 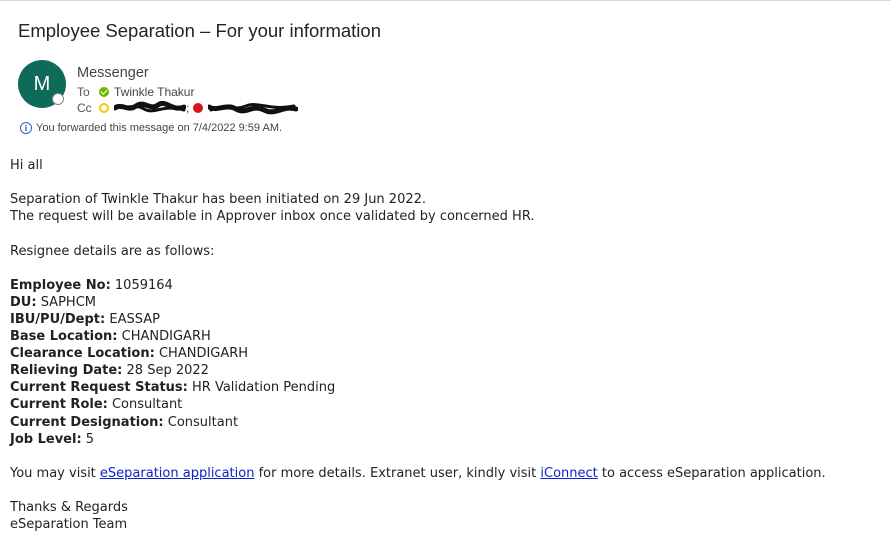 What do you see at coordinates (84, 108) in the screenshot?
I see `cc-label: Cc` at bounding box center [84, 108].